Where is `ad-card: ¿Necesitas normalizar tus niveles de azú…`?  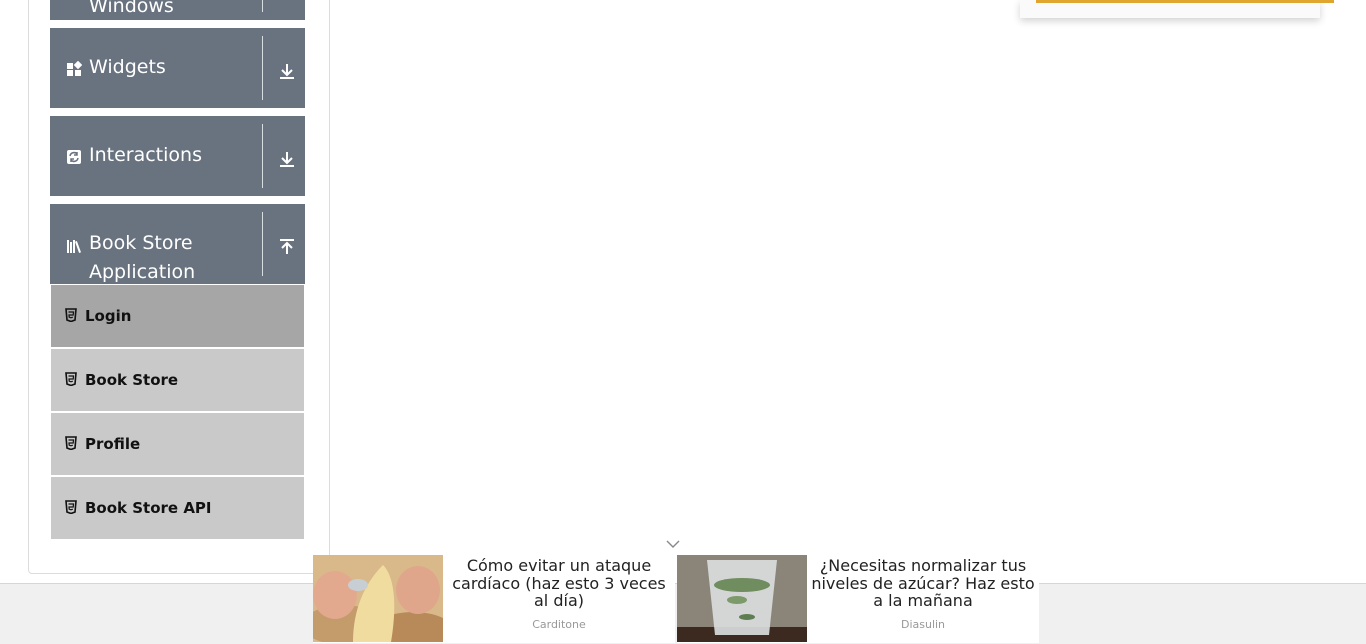 ad-card: ¿Necesitas normalizar tus niveles de azú… is located at coordinates (858, 599).